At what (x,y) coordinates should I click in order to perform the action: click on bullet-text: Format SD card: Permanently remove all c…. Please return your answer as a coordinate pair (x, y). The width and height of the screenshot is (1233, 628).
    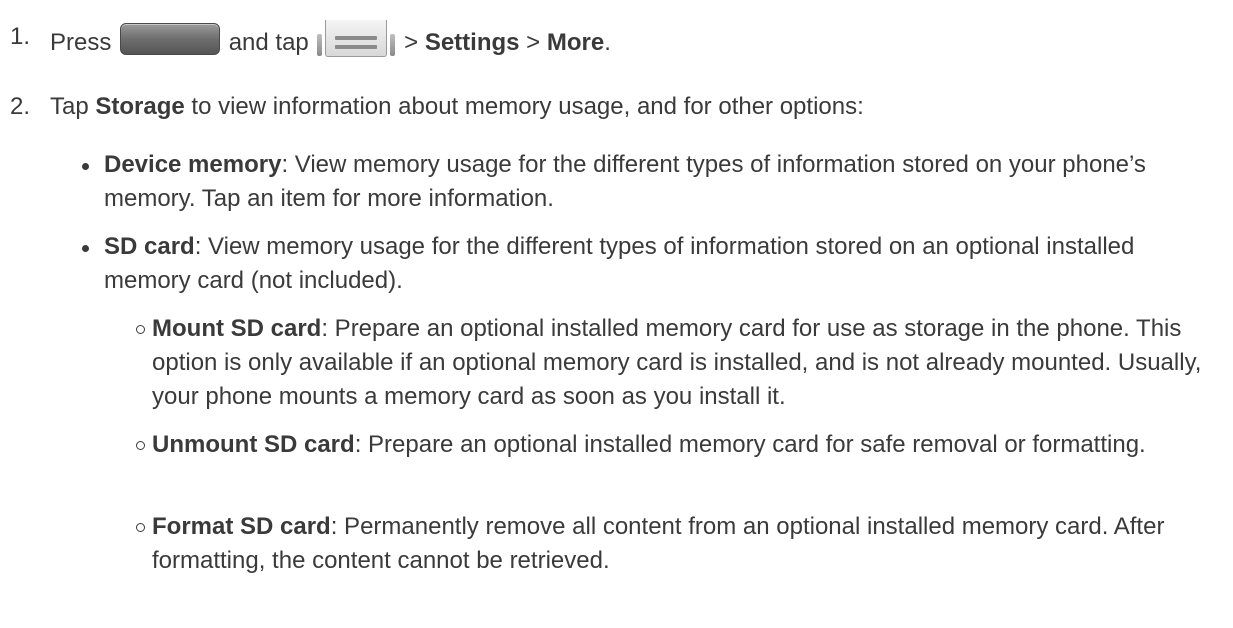
    Looking at the image, I should click on (687, 544).